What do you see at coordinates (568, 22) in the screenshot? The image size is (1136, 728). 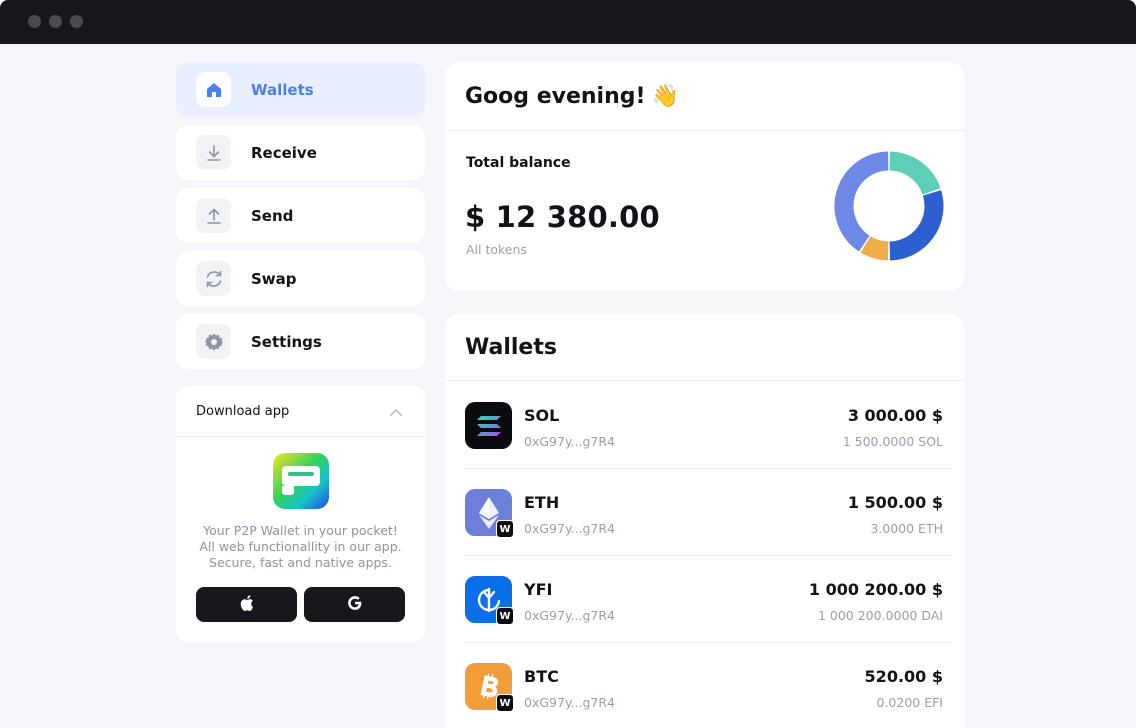 I see `window-titlebar` at bounding box center [568, 22].